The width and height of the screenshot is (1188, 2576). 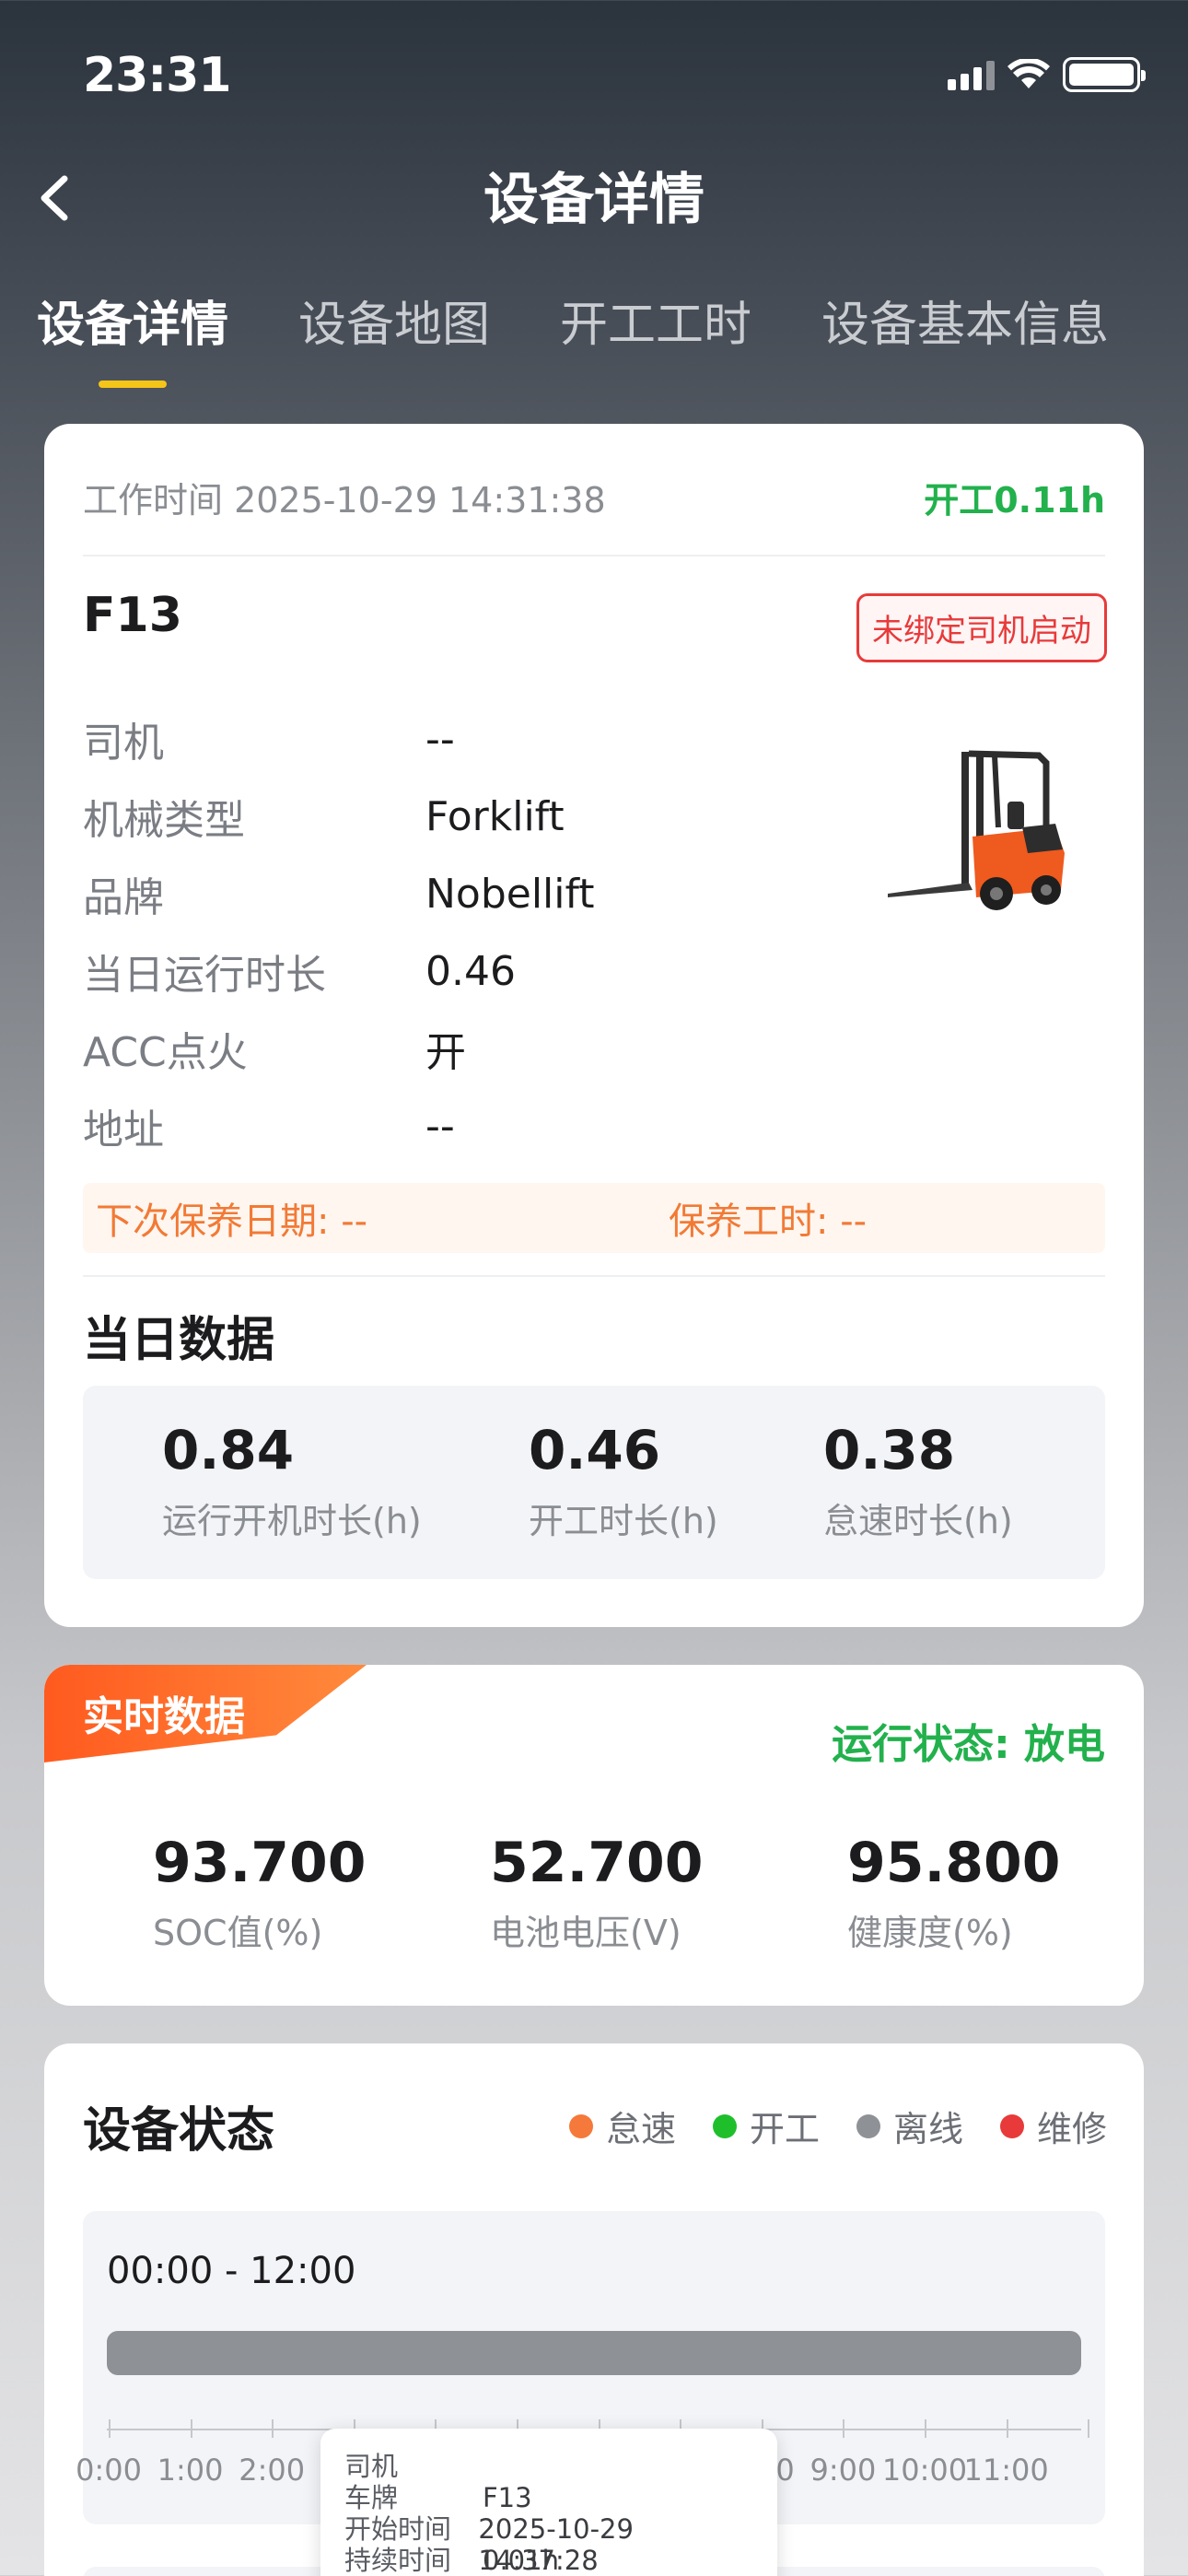 I want to click on tooltip-row: 持续时间 0.01h, so click(x=548, y=2560).